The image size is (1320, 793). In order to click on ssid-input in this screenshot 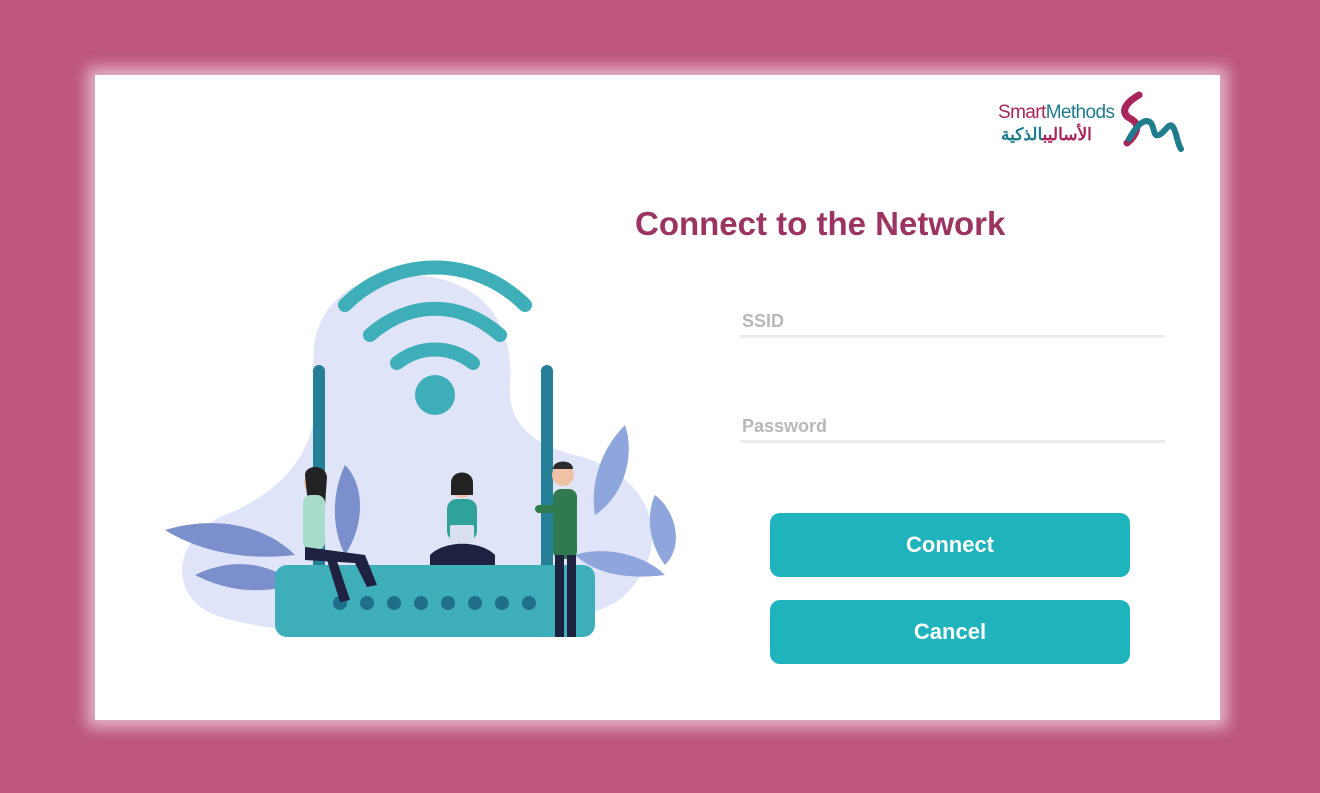, I will do `click(952, 323)`.